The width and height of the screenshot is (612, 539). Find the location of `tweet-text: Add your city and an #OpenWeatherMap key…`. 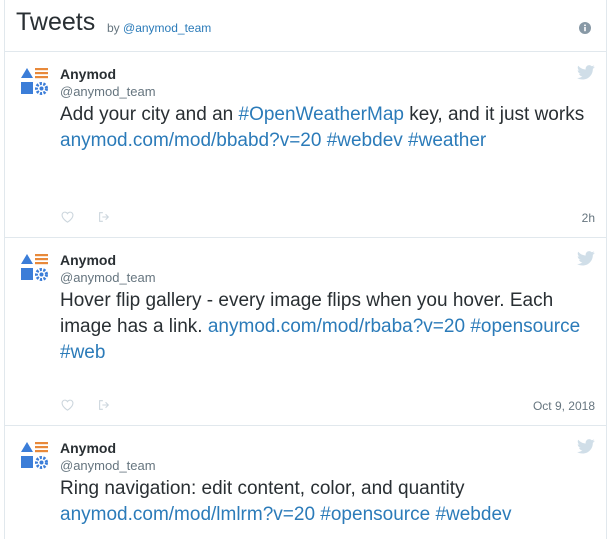

tweet-text: Add your city and an #OpenWeatherMap key… is located at coordinates (327, 128).